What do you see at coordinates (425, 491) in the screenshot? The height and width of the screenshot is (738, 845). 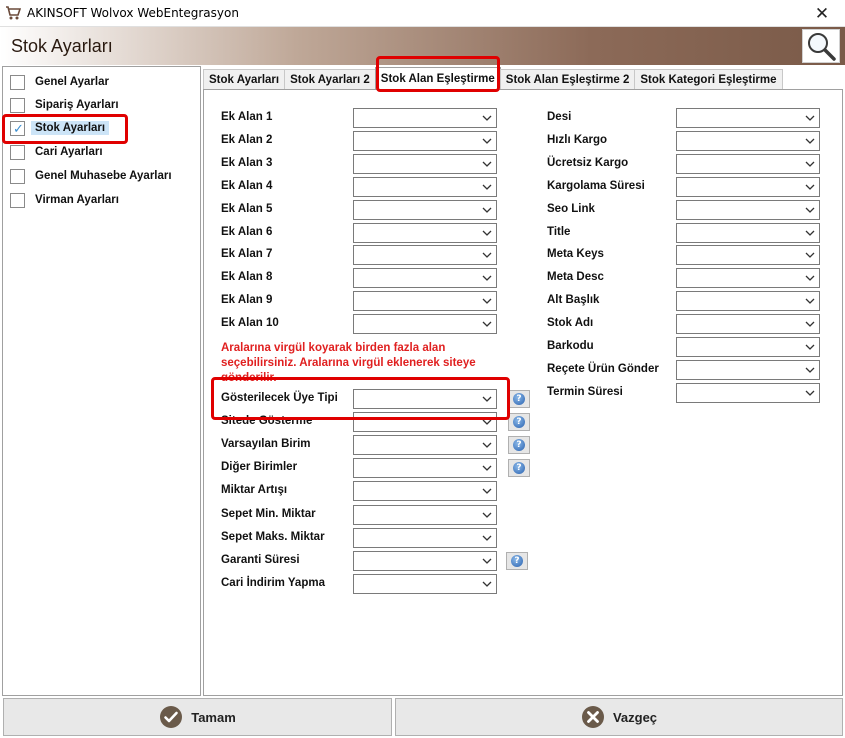 I see `miktar-artisi-dropdown` at bounding box center [425, 491].